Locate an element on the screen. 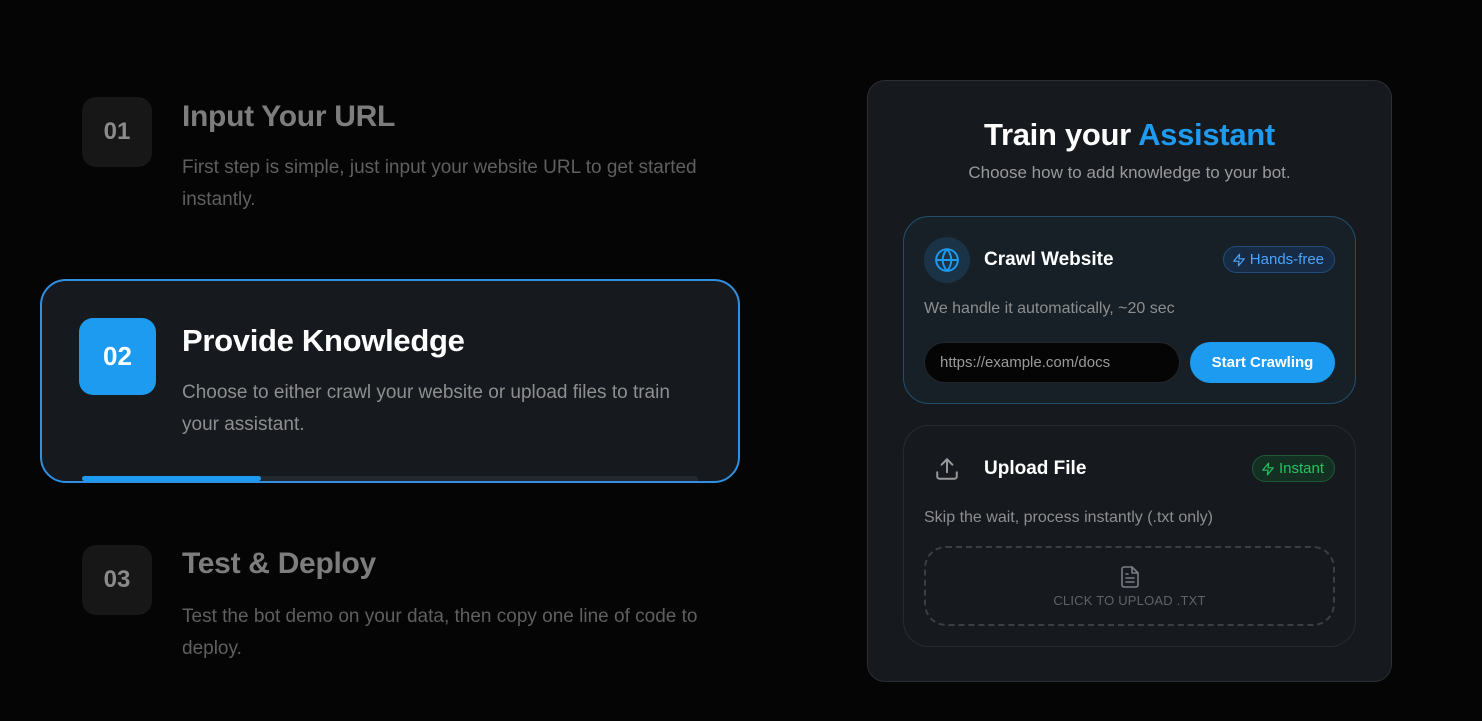 The width and height of the screenshot is (1482, 721). upload-file-title: Upload File is located at coordinates (1035, 468).